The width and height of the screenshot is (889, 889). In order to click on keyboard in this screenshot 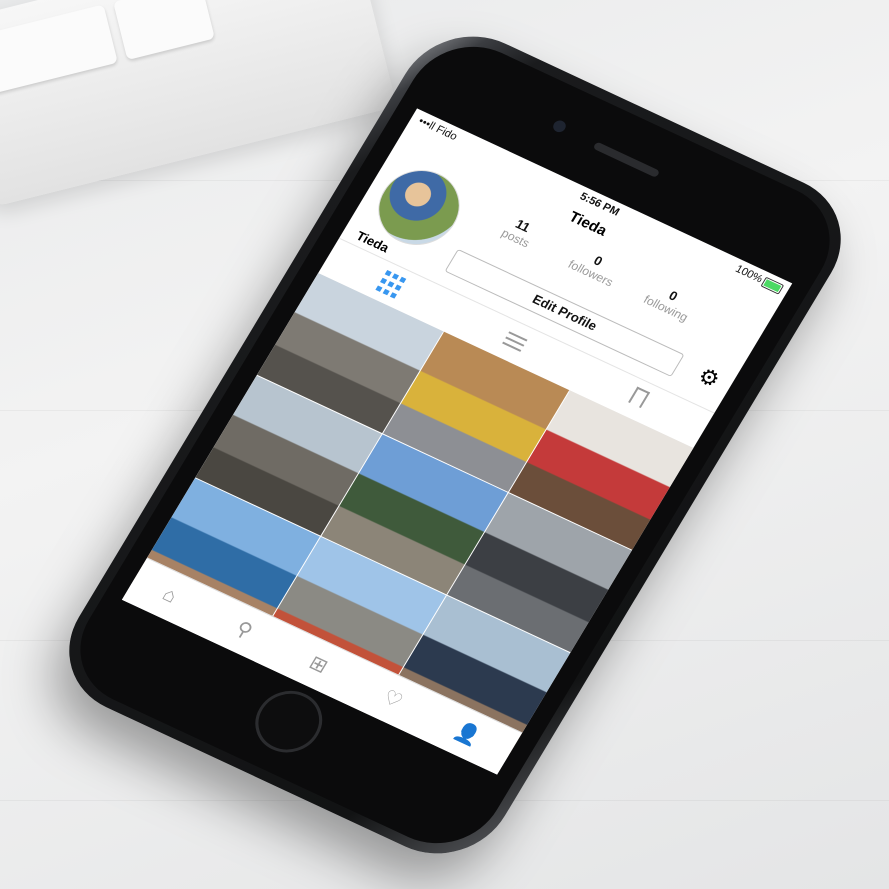, I will do `click(198, 104)`.